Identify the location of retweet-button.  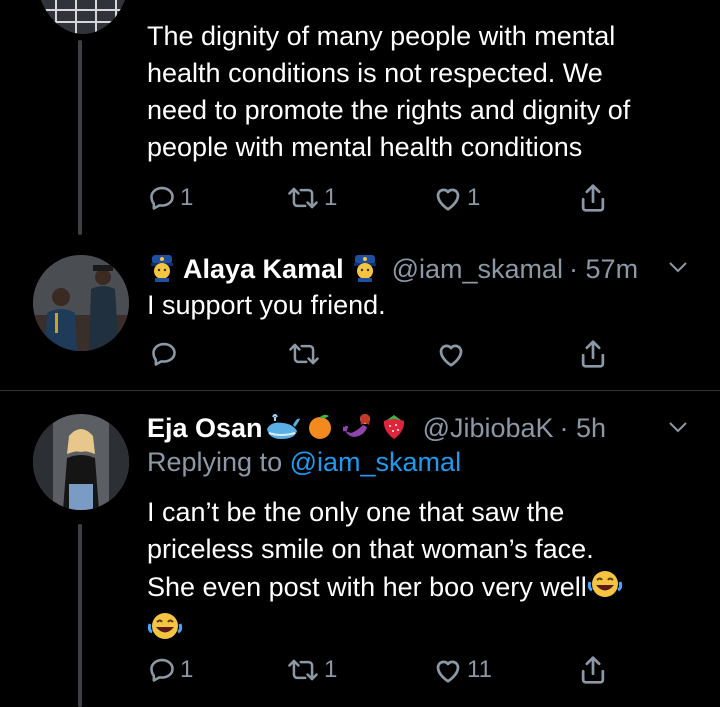
(304, 354).